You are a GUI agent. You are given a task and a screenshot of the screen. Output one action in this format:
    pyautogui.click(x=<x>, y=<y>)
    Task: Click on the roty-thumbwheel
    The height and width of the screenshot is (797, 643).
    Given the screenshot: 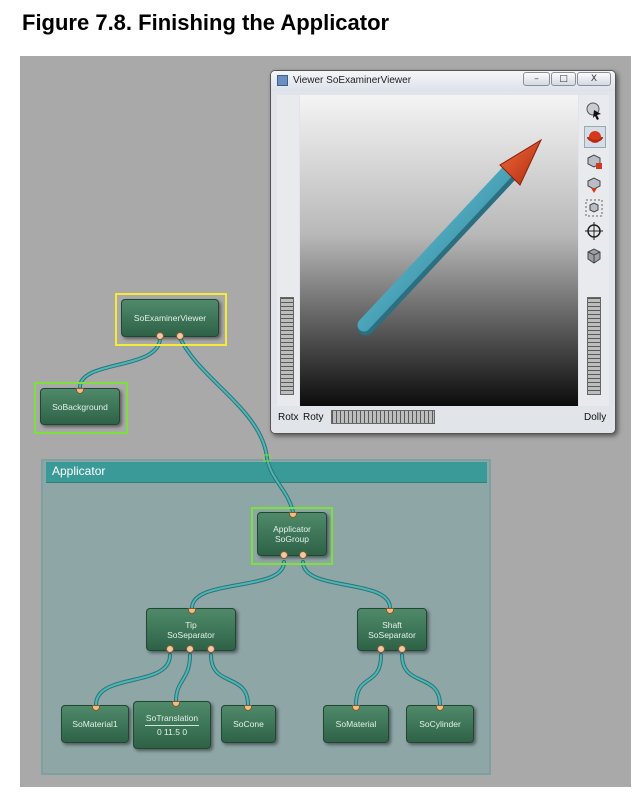 What is the action you would take?
    pyautogui.click(x=383, y=417)
    